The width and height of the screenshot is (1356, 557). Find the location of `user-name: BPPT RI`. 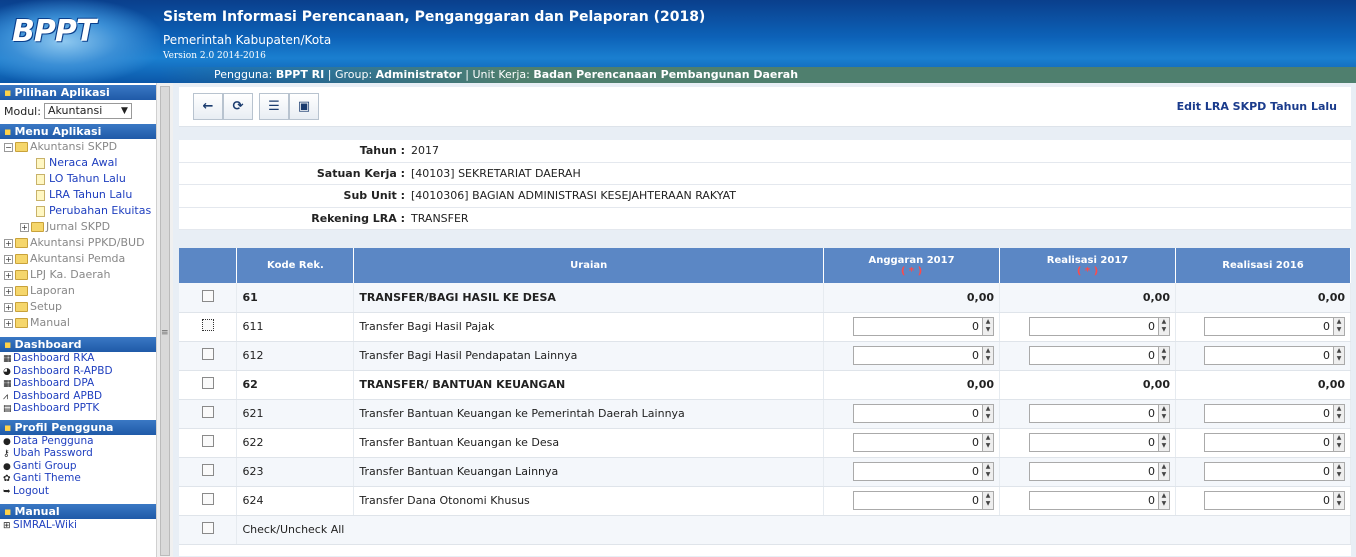

user-name: BPPT RI is located at coordinates (300, 74).